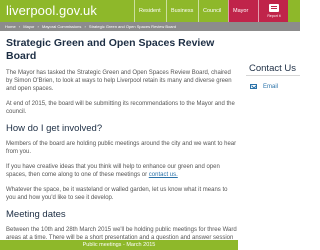  I want to click on public-meetings-label: Public meetings - March 2015, so click(119, 245).